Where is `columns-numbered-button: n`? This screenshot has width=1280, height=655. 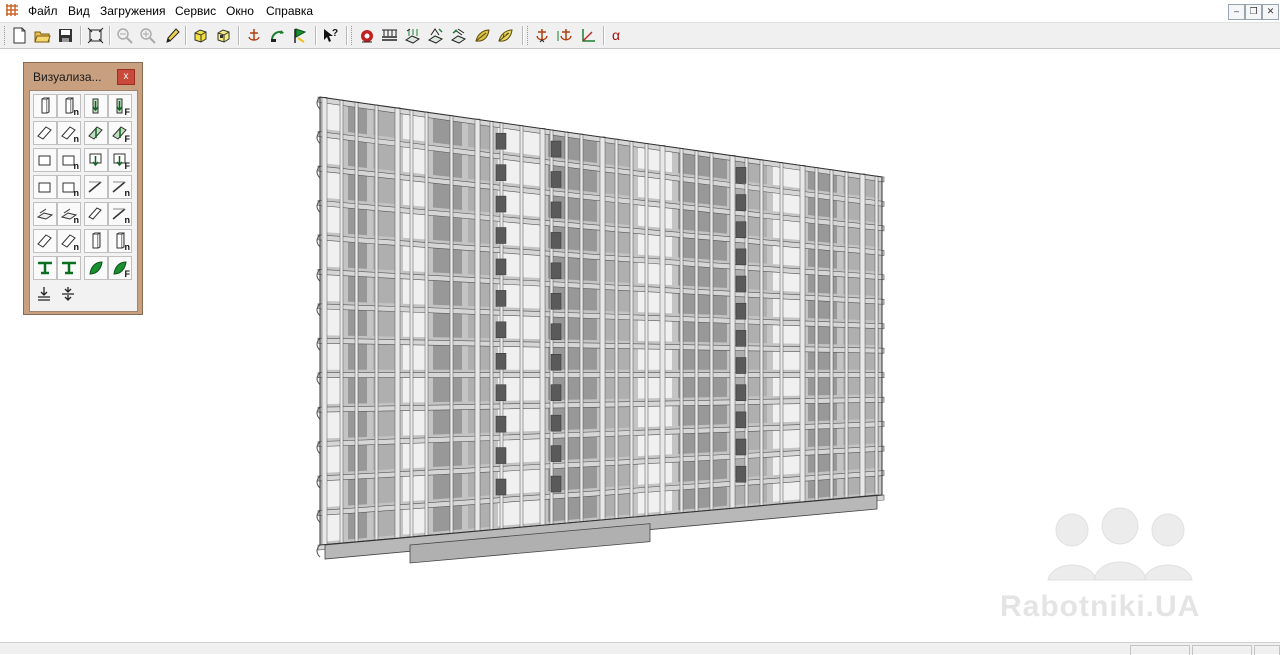
columns-numbered-button: n is located at coordinates (120, 241).